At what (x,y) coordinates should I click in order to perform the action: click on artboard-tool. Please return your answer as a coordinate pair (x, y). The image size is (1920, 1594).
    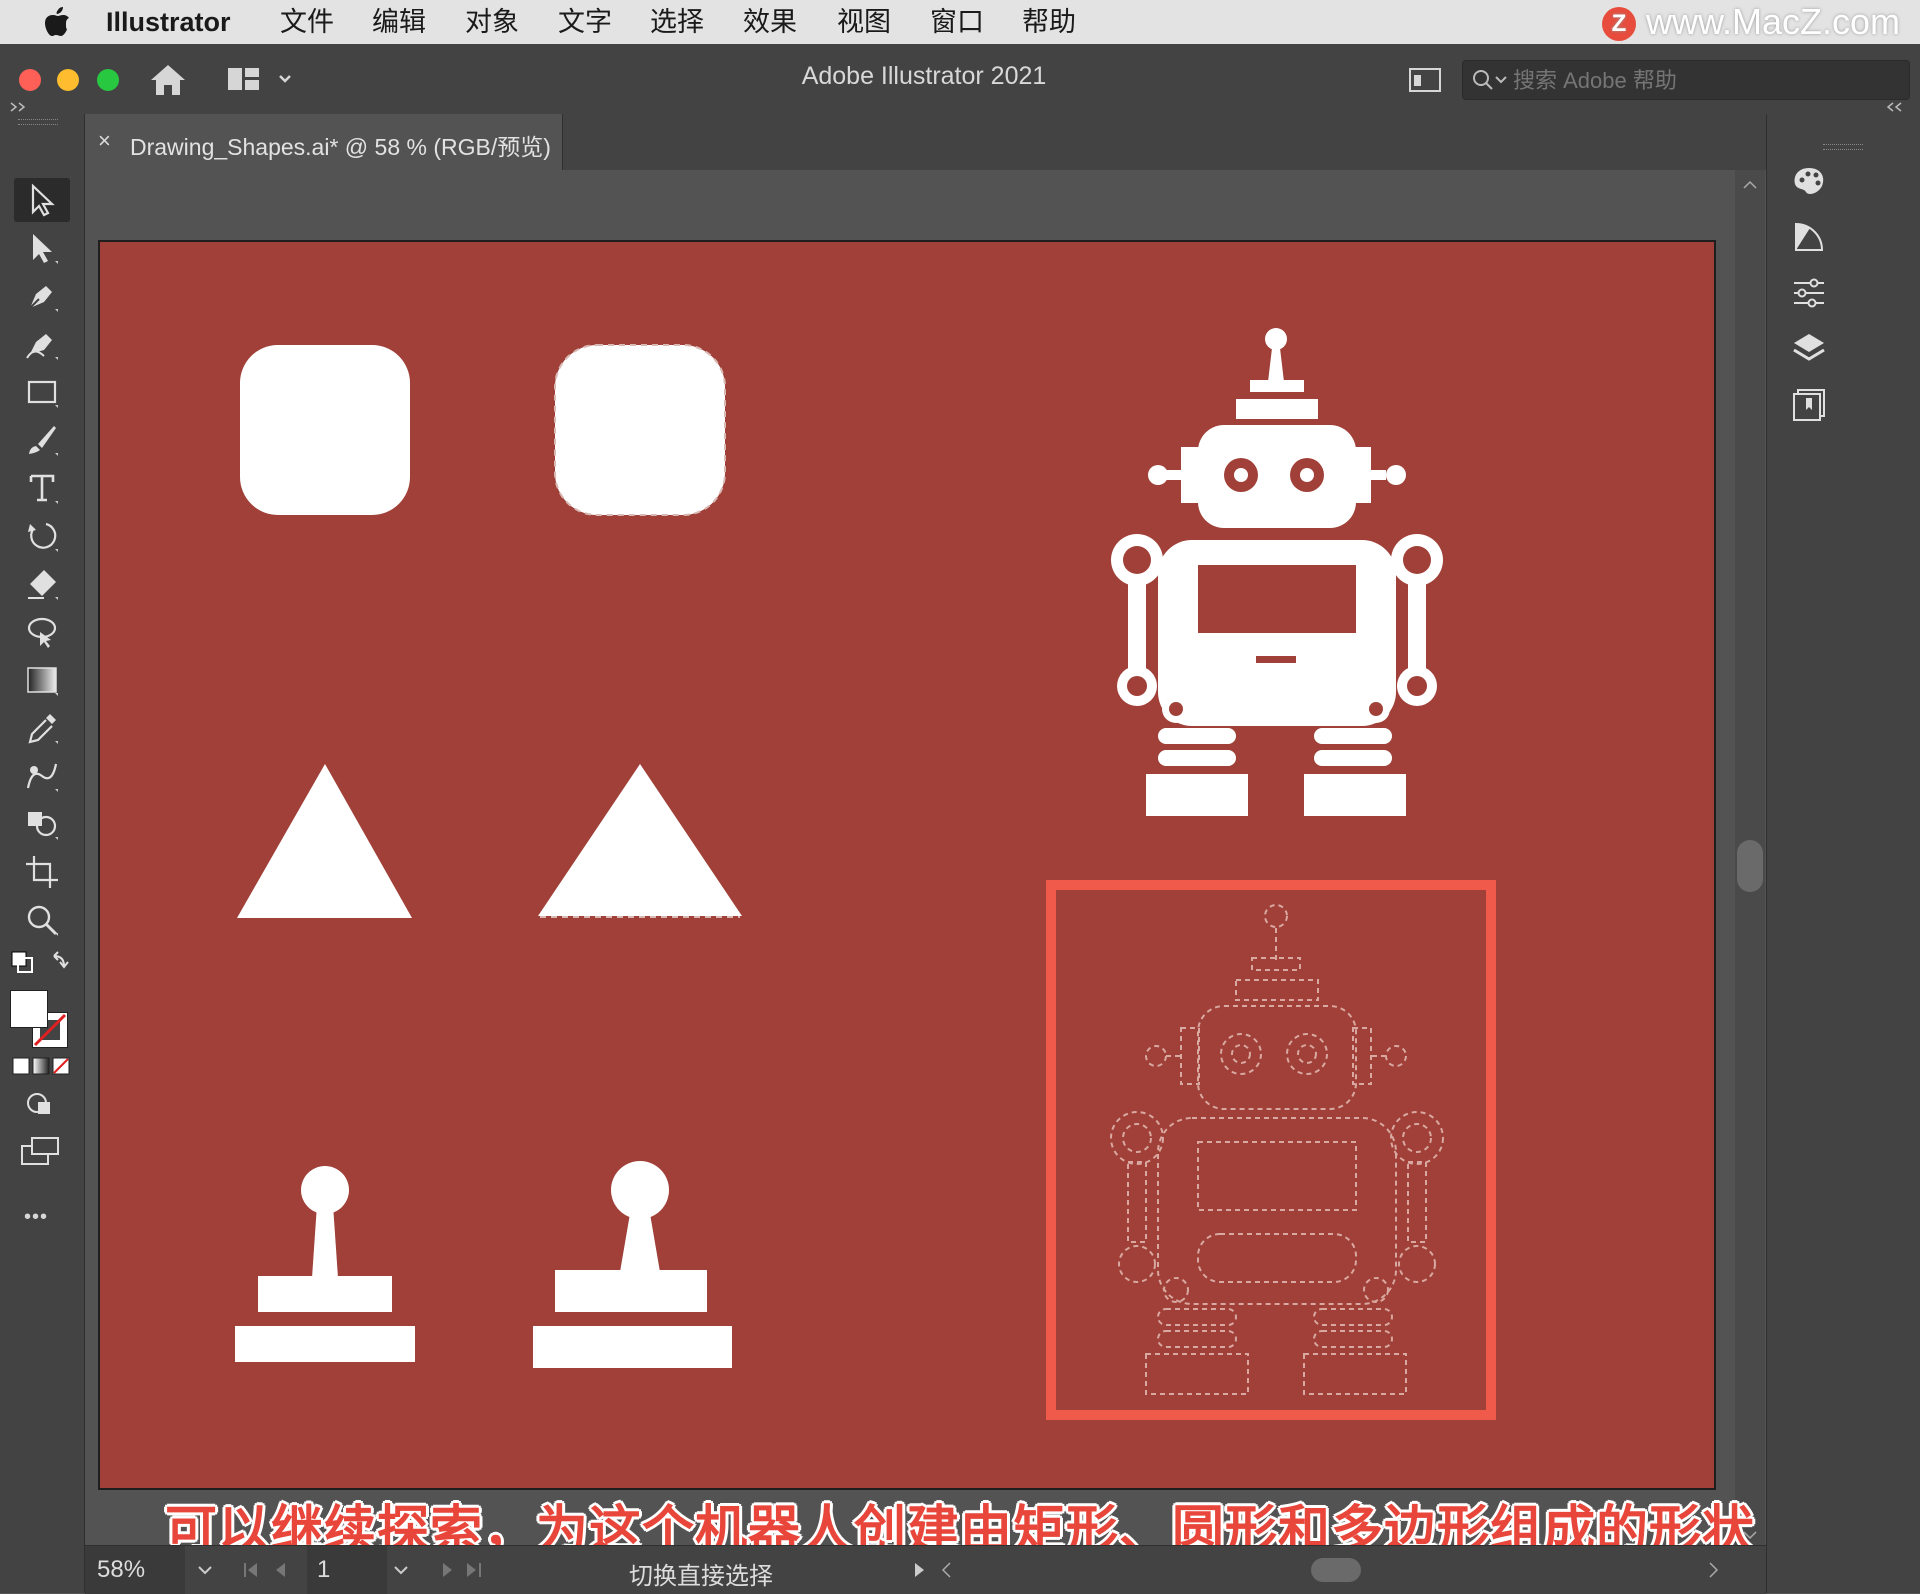
    Looking at the image, I should click on (42, 872).